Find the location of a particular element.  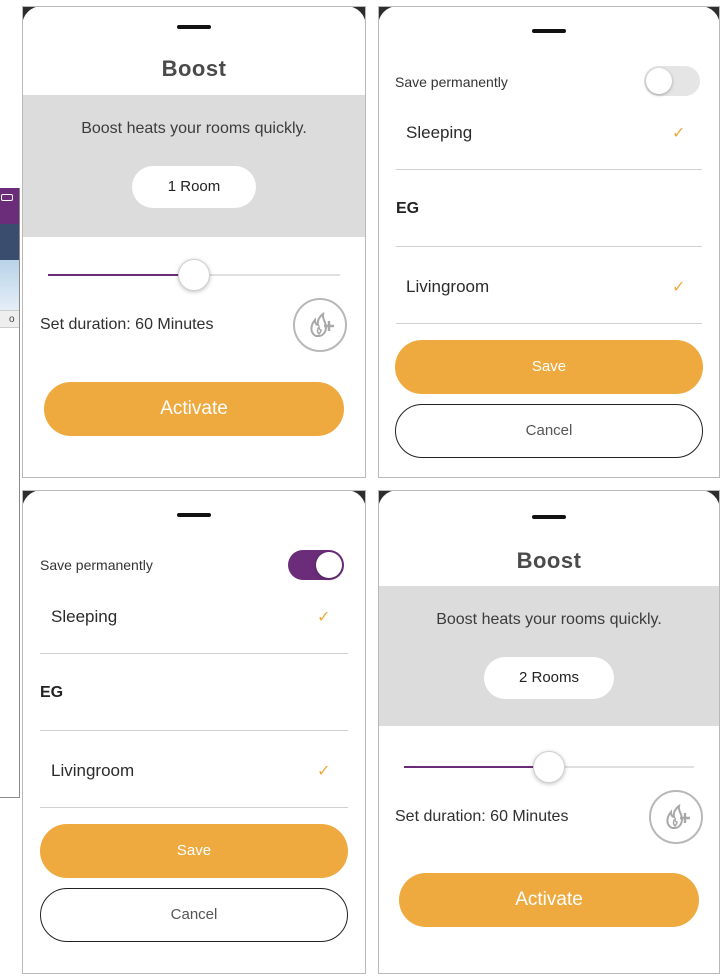

info-band: Boost heats your rooms quickly. 1 Room is located at coordinates (194, 166).